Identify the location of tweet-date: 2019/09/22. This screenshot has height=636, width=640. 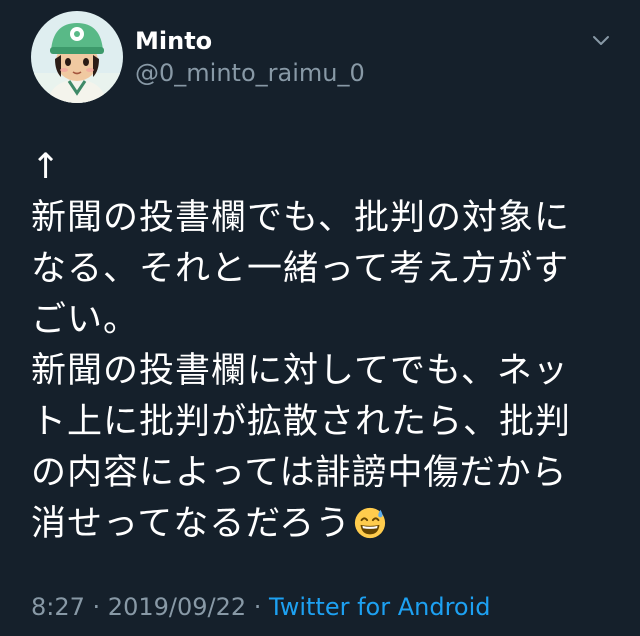
(177, 607).